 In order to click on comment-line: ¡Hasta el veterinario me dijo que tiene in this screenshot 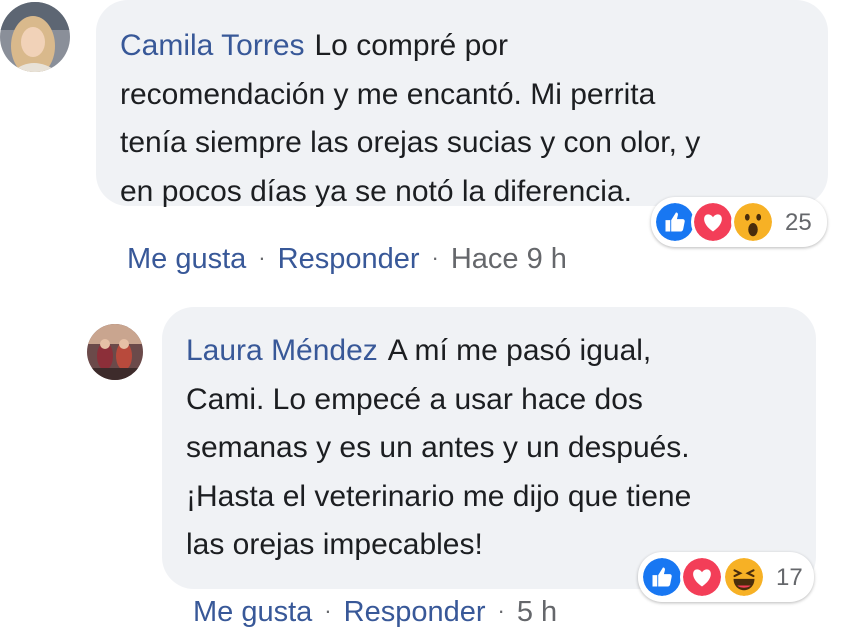, I will do `click(439, 496)`.